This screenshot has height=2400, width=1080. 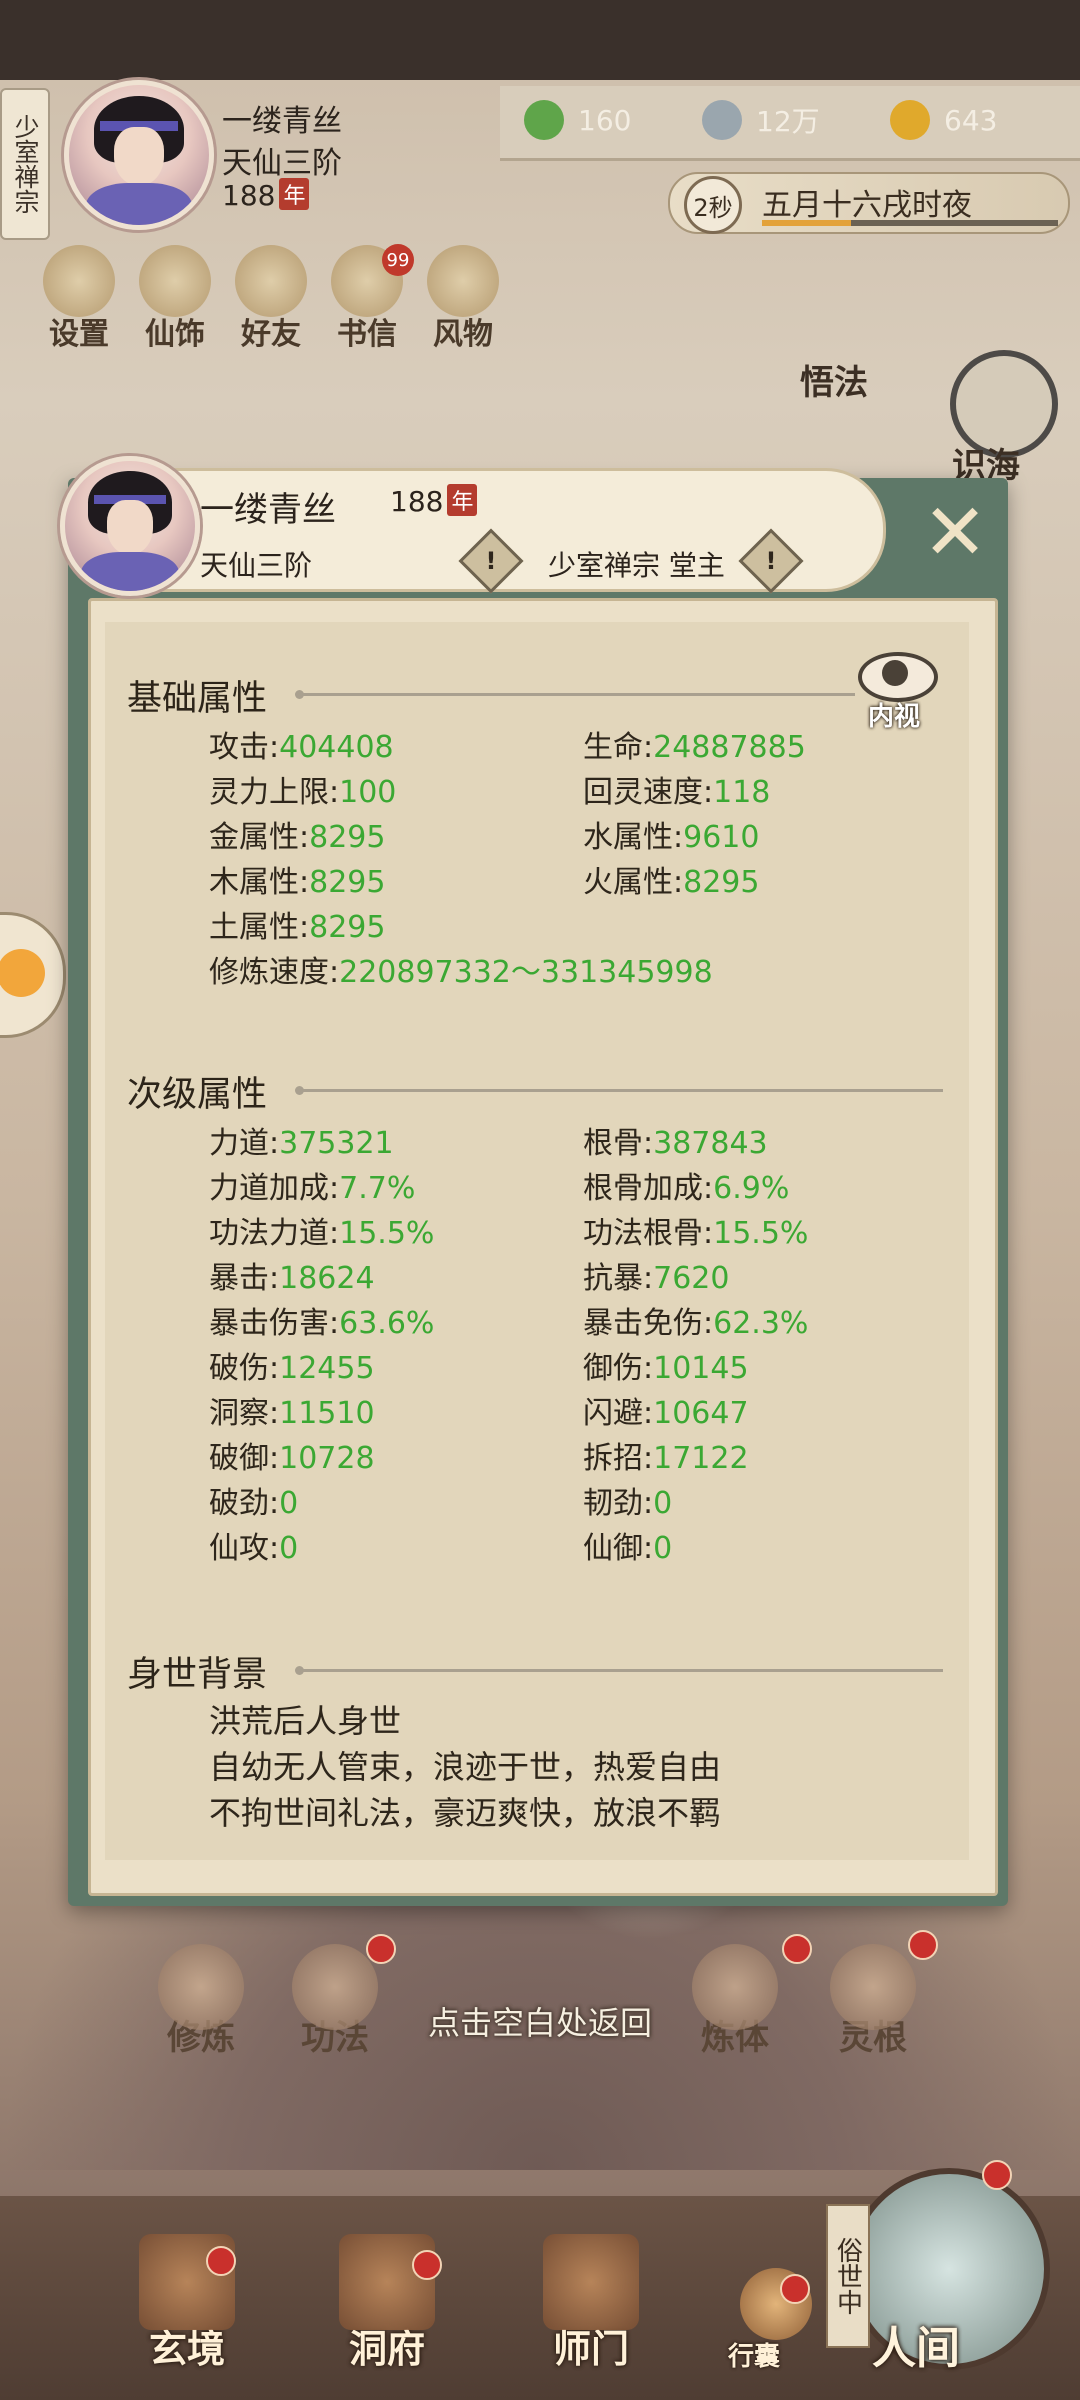 What do you see at coordinates (266, 195) in the screenshot?
I see `player-age: 188 年` at bounding box center [266, 195].